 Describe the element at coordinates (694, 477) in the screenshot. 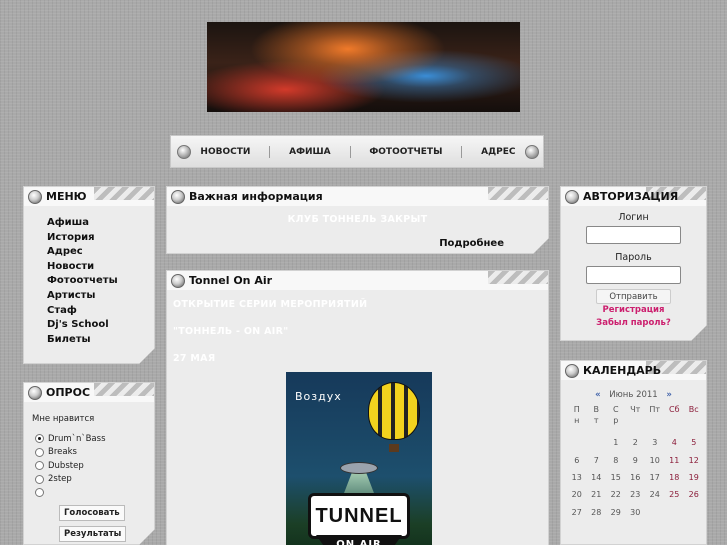

I see `calendar-day: 19` at that location.